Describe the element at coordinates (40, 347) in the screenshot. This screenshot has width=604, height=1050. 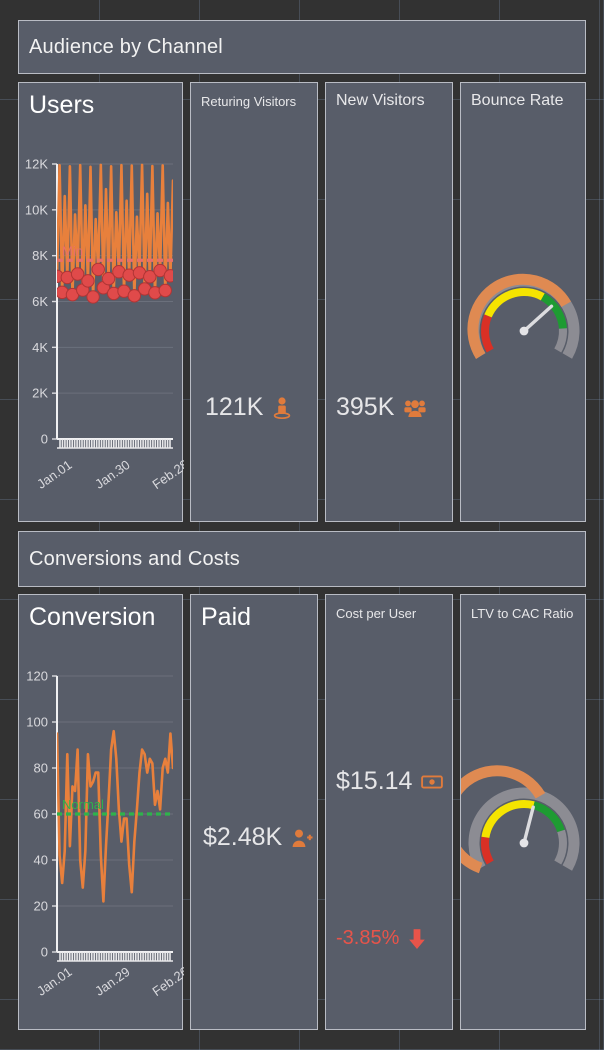
I see `svg-text: 4K` at that location.